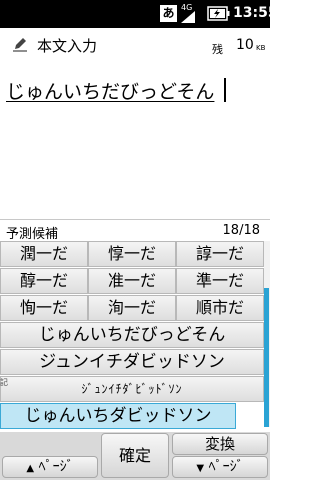 Image resolution: width=320 pixels, height=480 pixels. Describe the element at coordinates (67, 46) in the screenshot. I see `page-title: 本文入力` at that location.